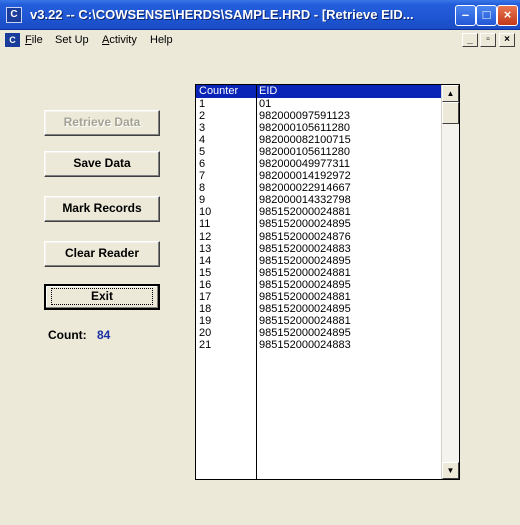 This screenshot has width=520, height=525. What do you see at coordinates (450, 93) in the screenshot?
I see `scroll-up-arrow-icon: ▲` at bounding box center [450, 93].